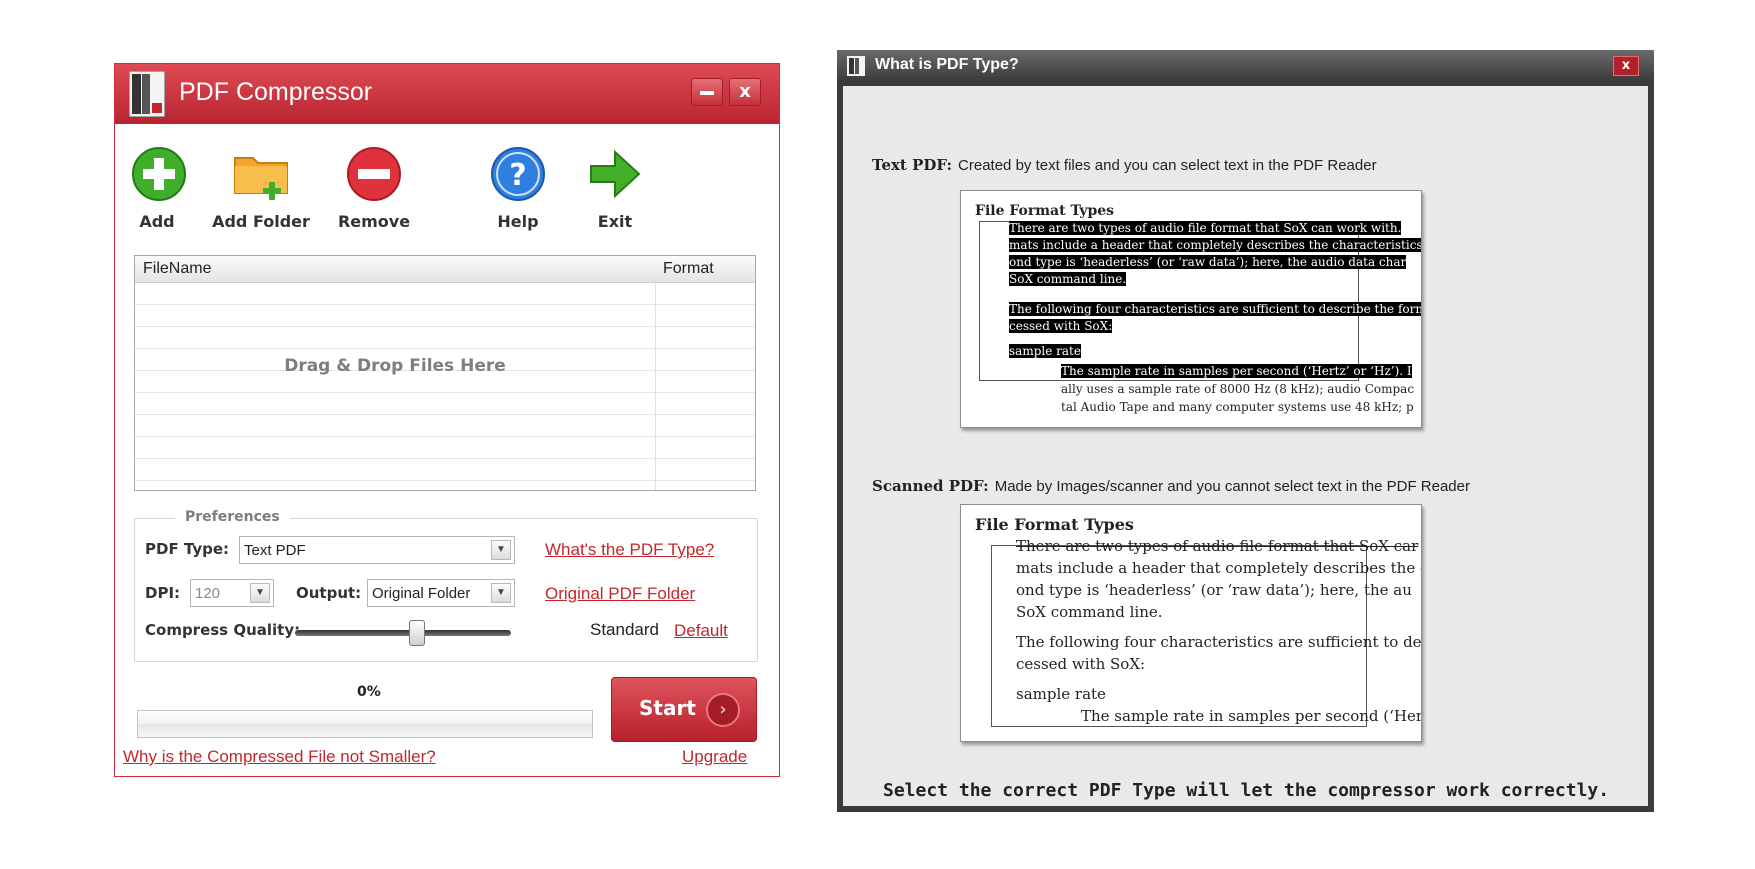 This screenshot has width=1755, height=869. Describe the element at coordinates (629, 550) in the screenshot. I see `whats-pdf-type-link: What's the PDF Type?` at that location.